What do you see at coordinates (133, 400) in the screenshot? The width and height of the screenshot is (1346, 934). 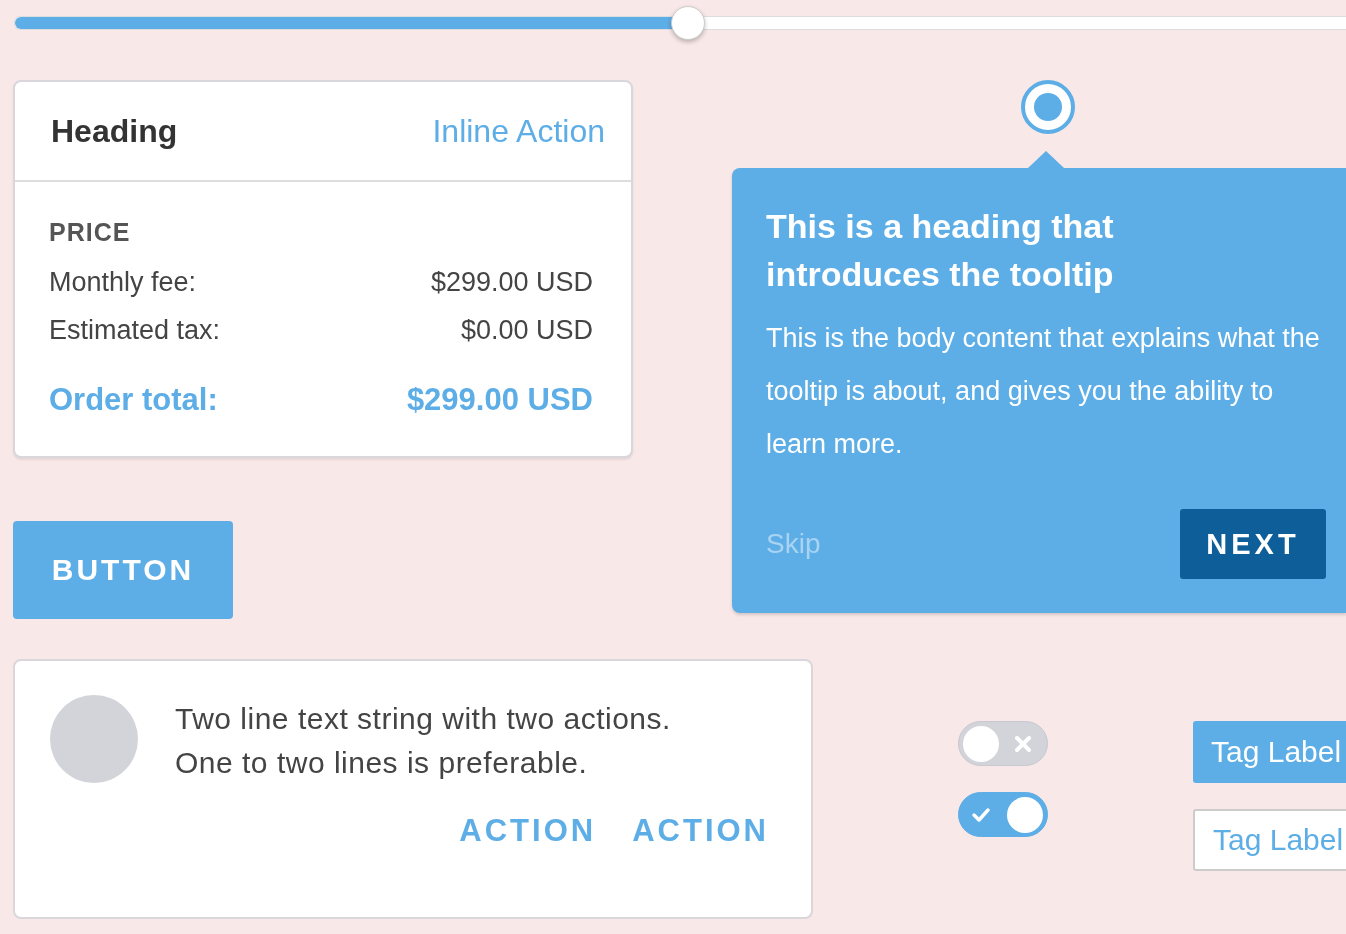 I see `total-label: Order total:` at bounding box center [133, 400].